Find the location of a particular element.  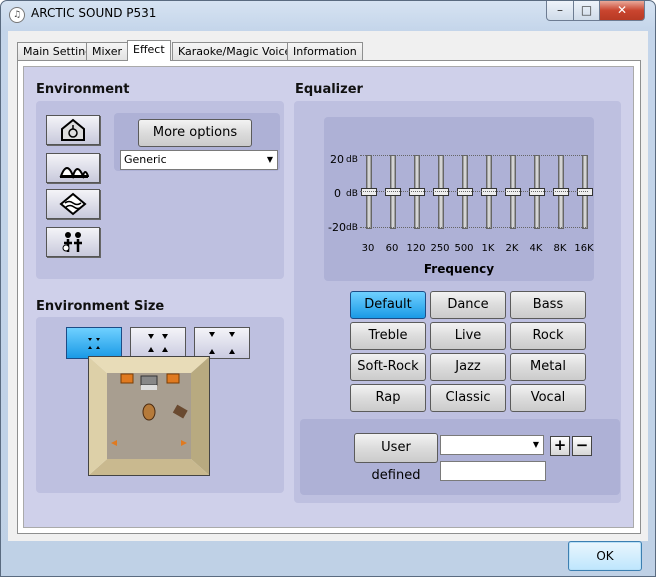

underwater-icon is located at coordinates (73, 204).